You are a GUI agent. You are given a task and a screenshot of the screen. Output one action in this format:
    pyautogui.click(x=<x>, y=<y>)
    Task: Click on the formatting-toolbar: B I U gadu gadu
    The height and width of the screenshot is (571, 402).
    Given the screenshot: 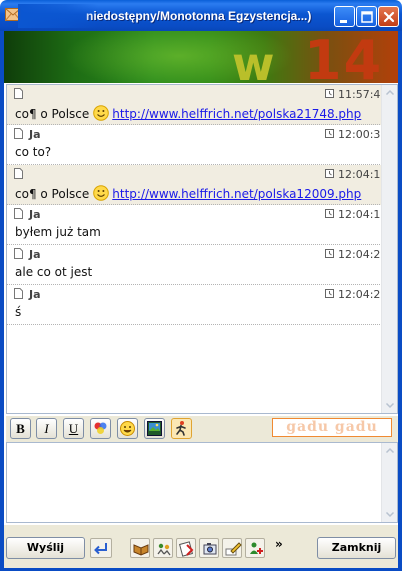 What is the action you would take?
    pyautogui.click(x=202, y=429)
    